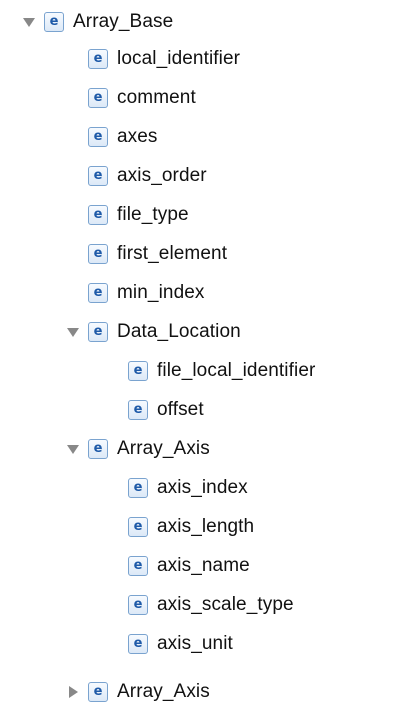  Describe the element at coordinates (153, 214) in the screenshot. I see `tree-node-label: file_type` at that location.